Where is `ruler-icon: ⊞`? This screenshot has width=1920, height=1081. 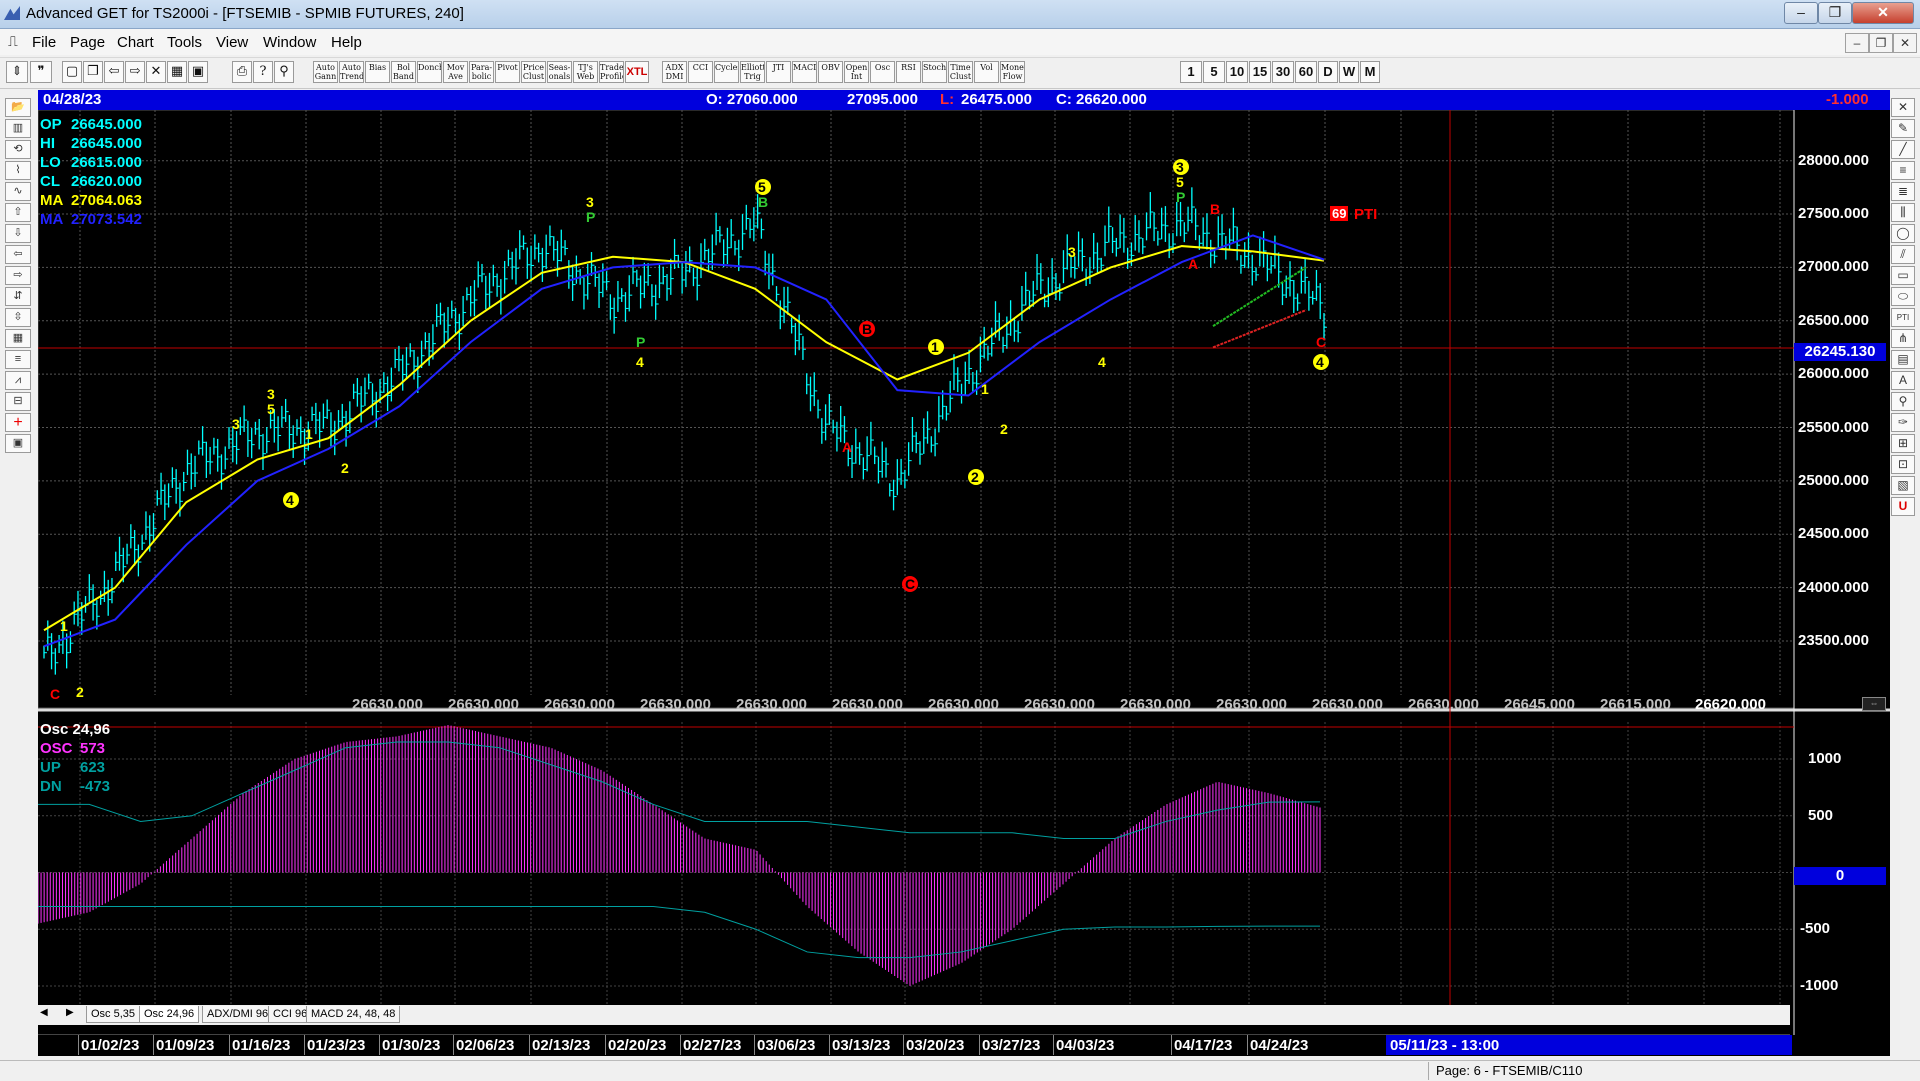
ruler-icon: ⊞ is located at coordinates (1903, 443).